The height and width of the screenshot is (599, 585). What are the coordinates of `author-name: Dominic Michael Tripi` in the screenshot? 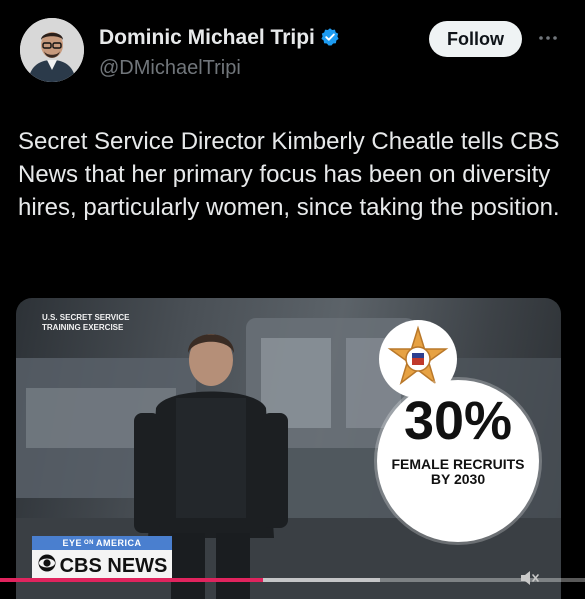 It's located at (207, 37).